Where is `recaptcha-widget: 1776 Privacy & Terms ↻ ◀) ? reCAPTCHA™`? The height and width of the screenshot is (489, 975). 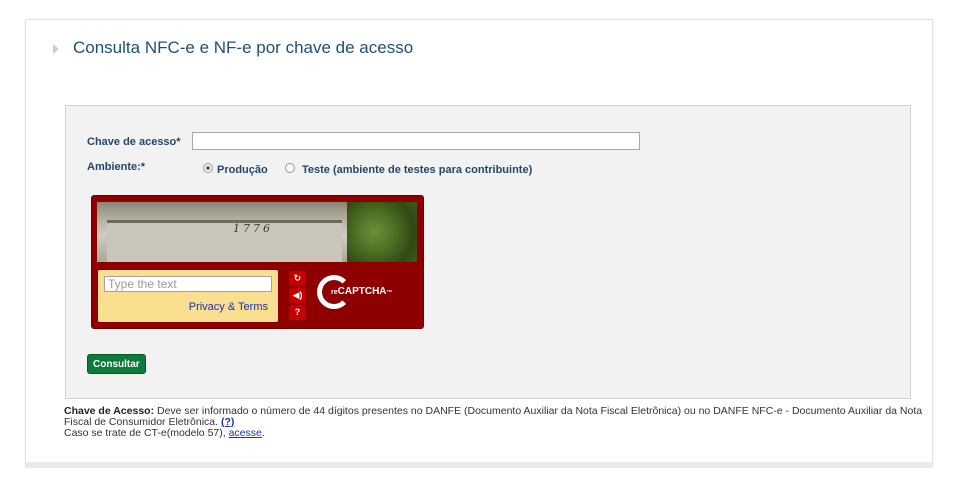
recaptcha-widget: 1776 Privacy & Terms ↻ ◀) ? reCAPTCHA™ is located at coordinates (257, 262).